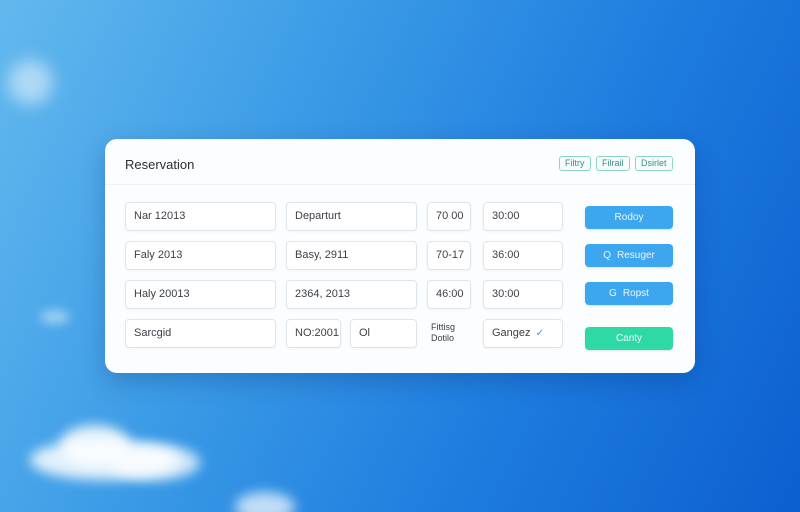  What do you see at coordinates (351, 294) in the screenshot?
I see `departure-field: 2364, 2013` at bounding box center [351, 294].